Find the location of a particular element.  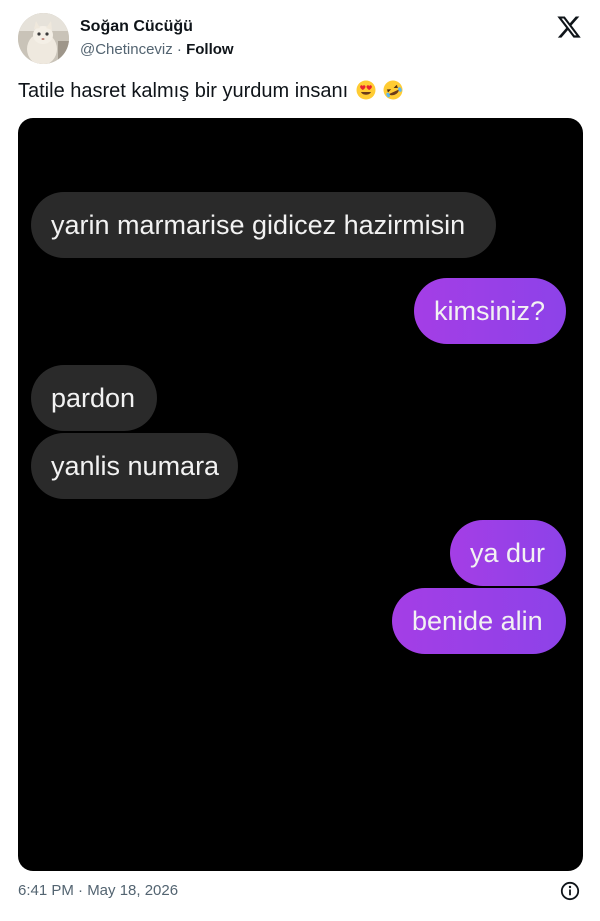

chat-bubble-incoming: pardon is located at coordinates (94, 398).